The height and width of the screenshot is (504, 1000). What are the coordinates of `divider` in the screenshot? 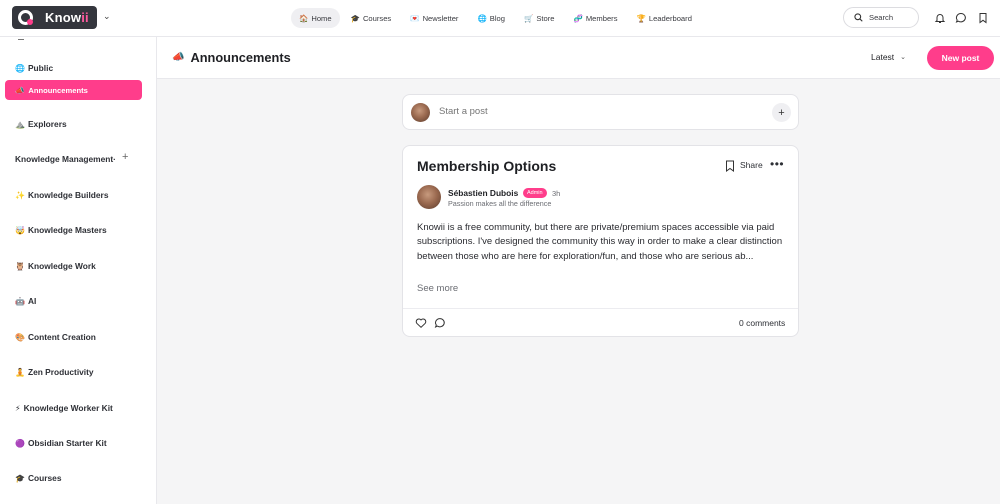 It's located at (600, 308).